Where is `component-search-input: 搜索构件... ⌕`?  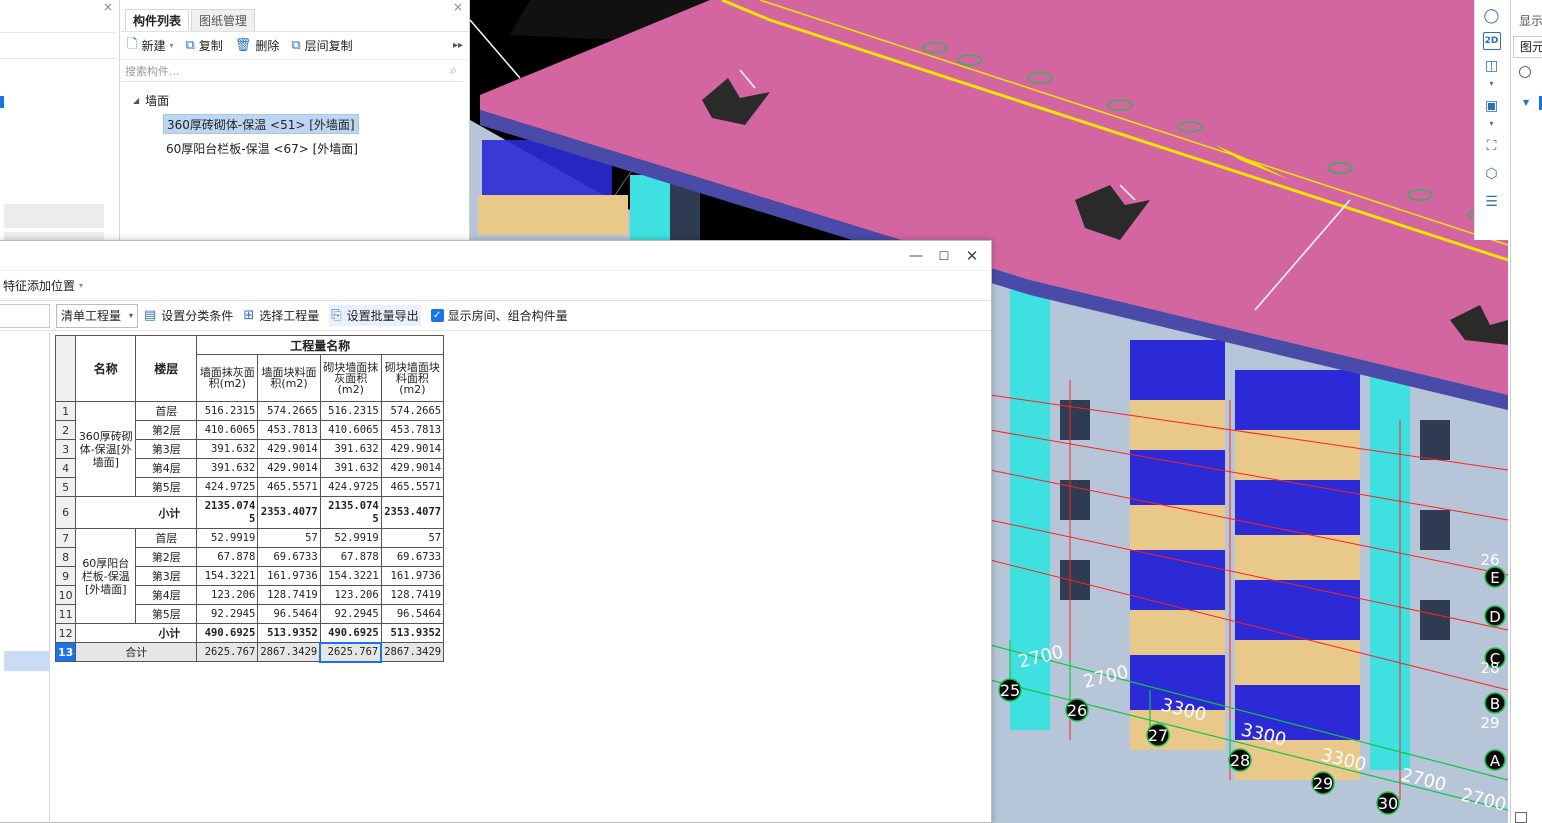 component-search-input: 搜索构件... ⌕ is located at coordinates (292, 71).